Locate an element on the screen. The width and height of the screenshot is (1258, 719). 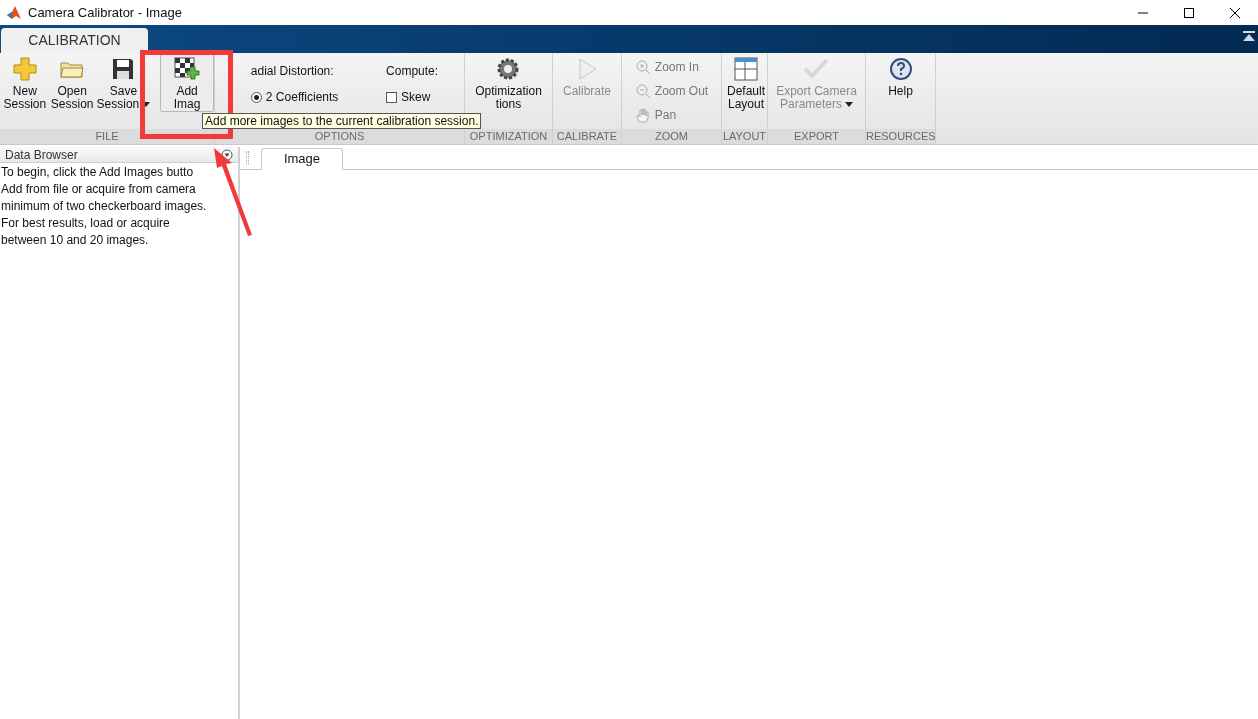
checkmark-icon is located at coordinates (816, 69).